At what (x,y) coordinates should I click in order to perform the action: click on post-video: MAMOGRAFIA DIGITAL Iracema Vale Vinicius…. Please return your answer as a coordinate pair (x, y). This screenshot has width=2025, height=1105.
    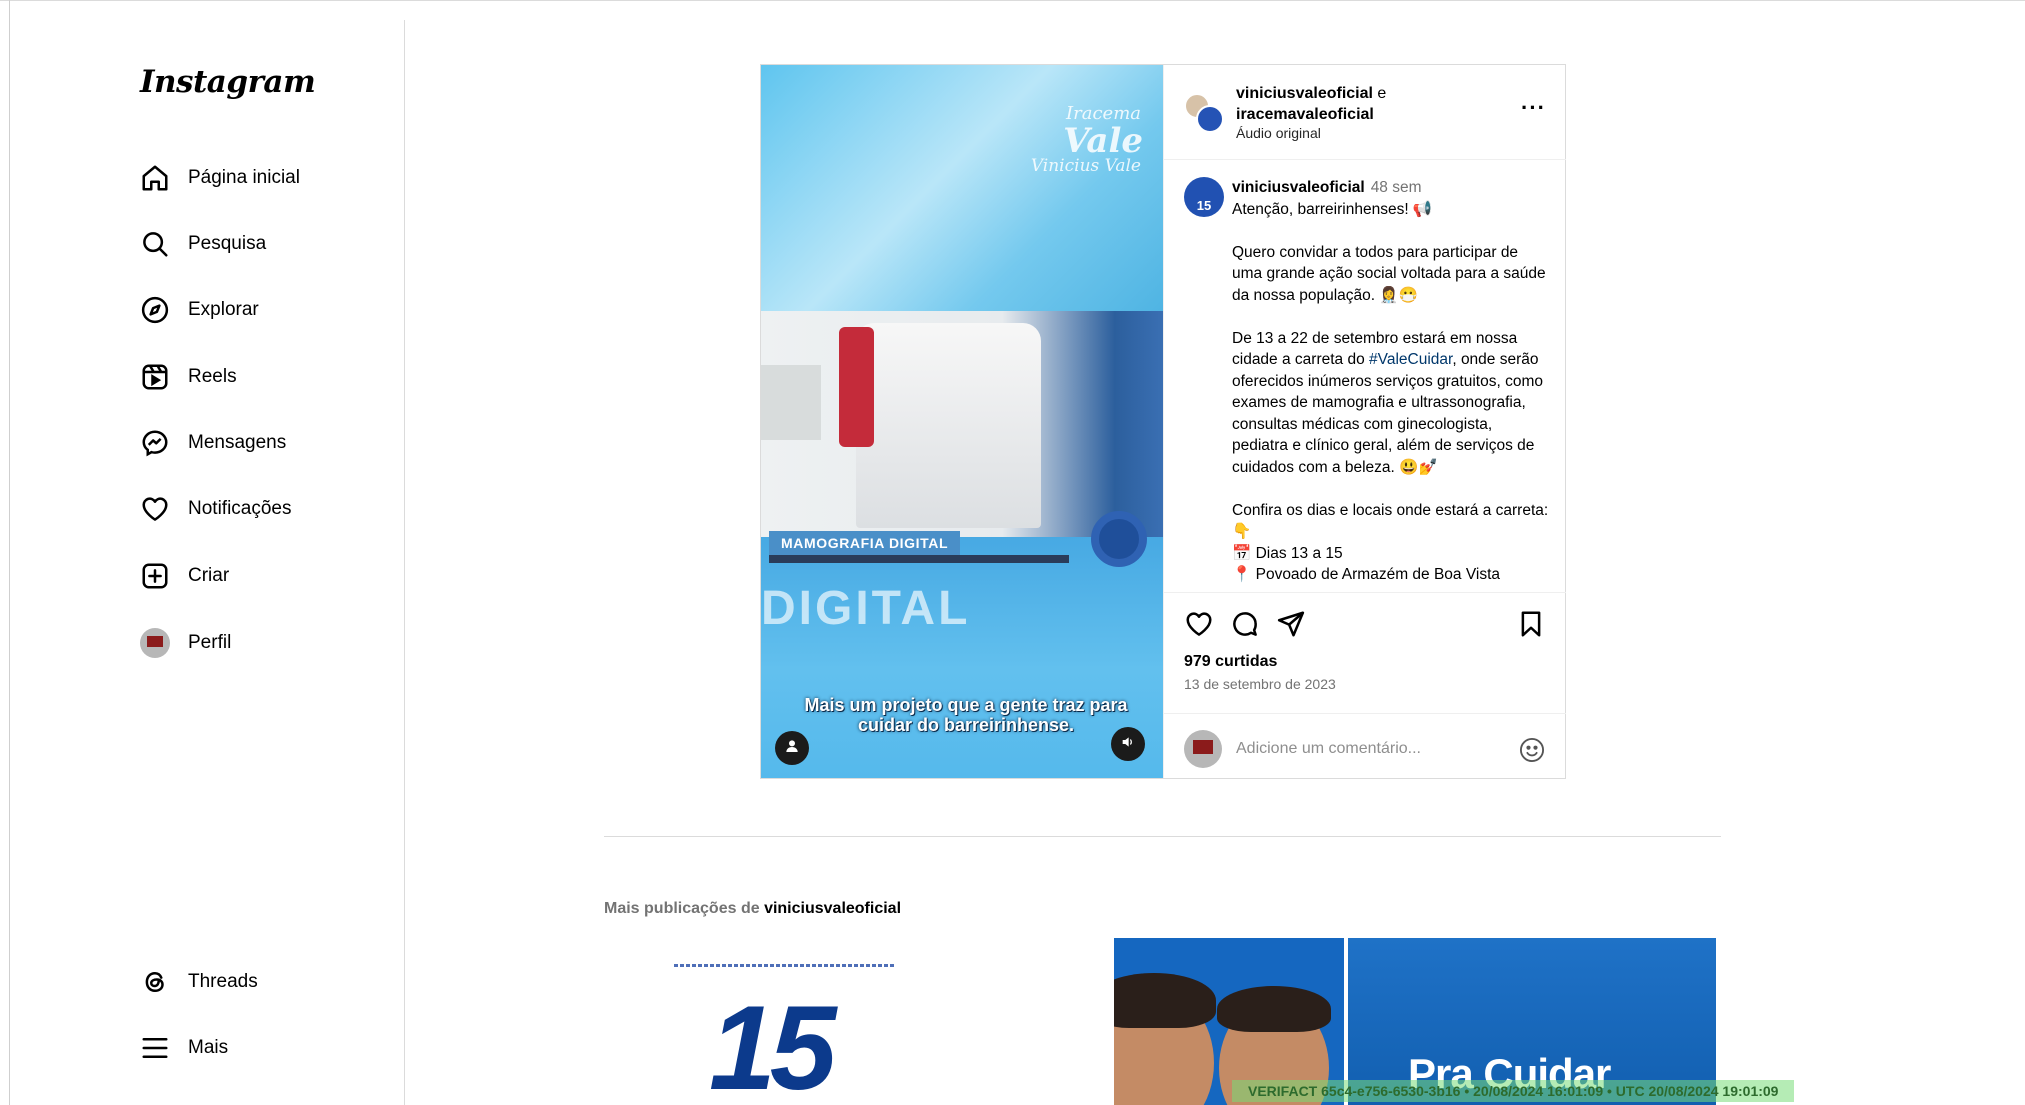
    Looking at the image, I should click on (962, 421).